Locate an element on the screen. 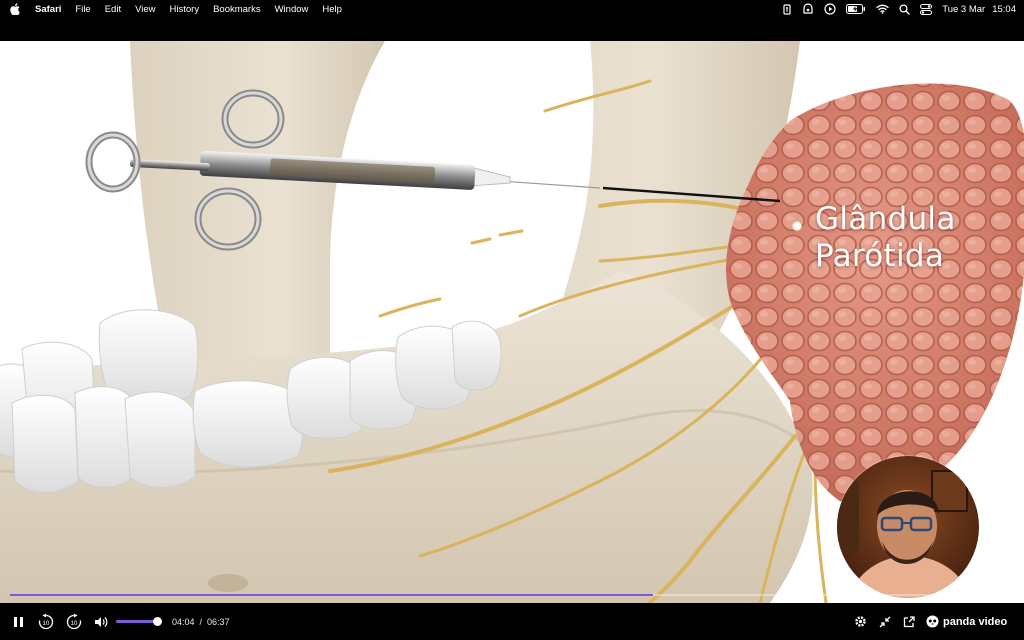  rewind-seconds-label: 10 is located at coordinates (46, 624).